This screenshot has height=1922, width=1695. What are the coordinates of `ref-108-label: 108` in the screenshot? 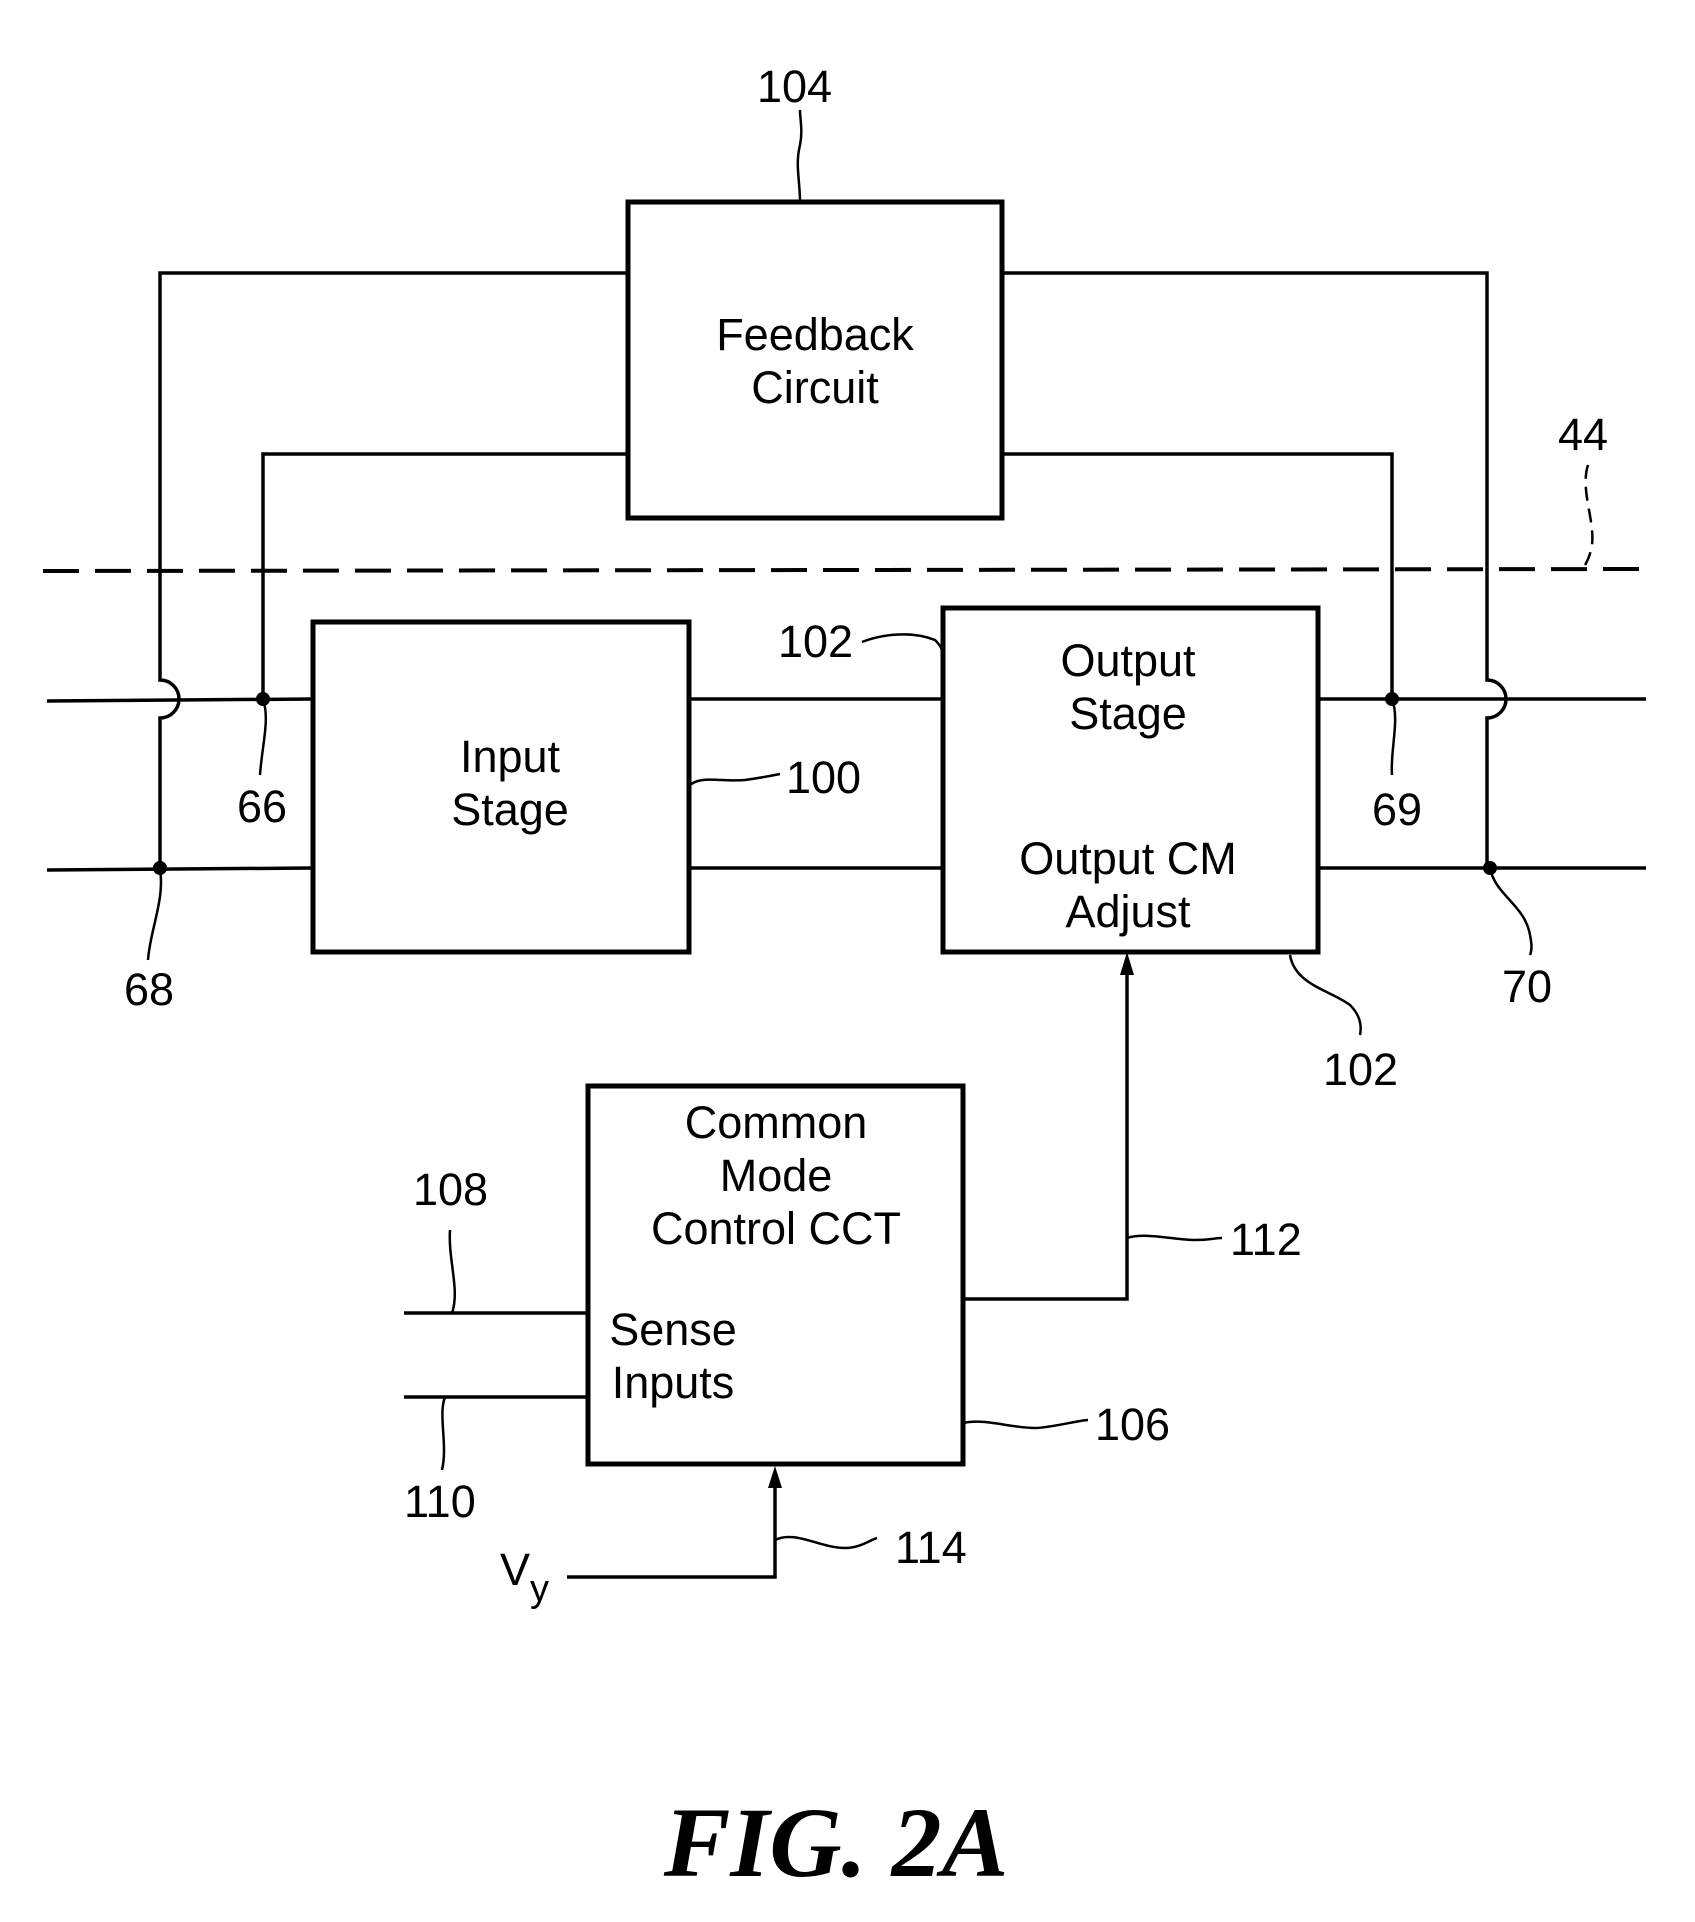 It's located at (450, 1189).